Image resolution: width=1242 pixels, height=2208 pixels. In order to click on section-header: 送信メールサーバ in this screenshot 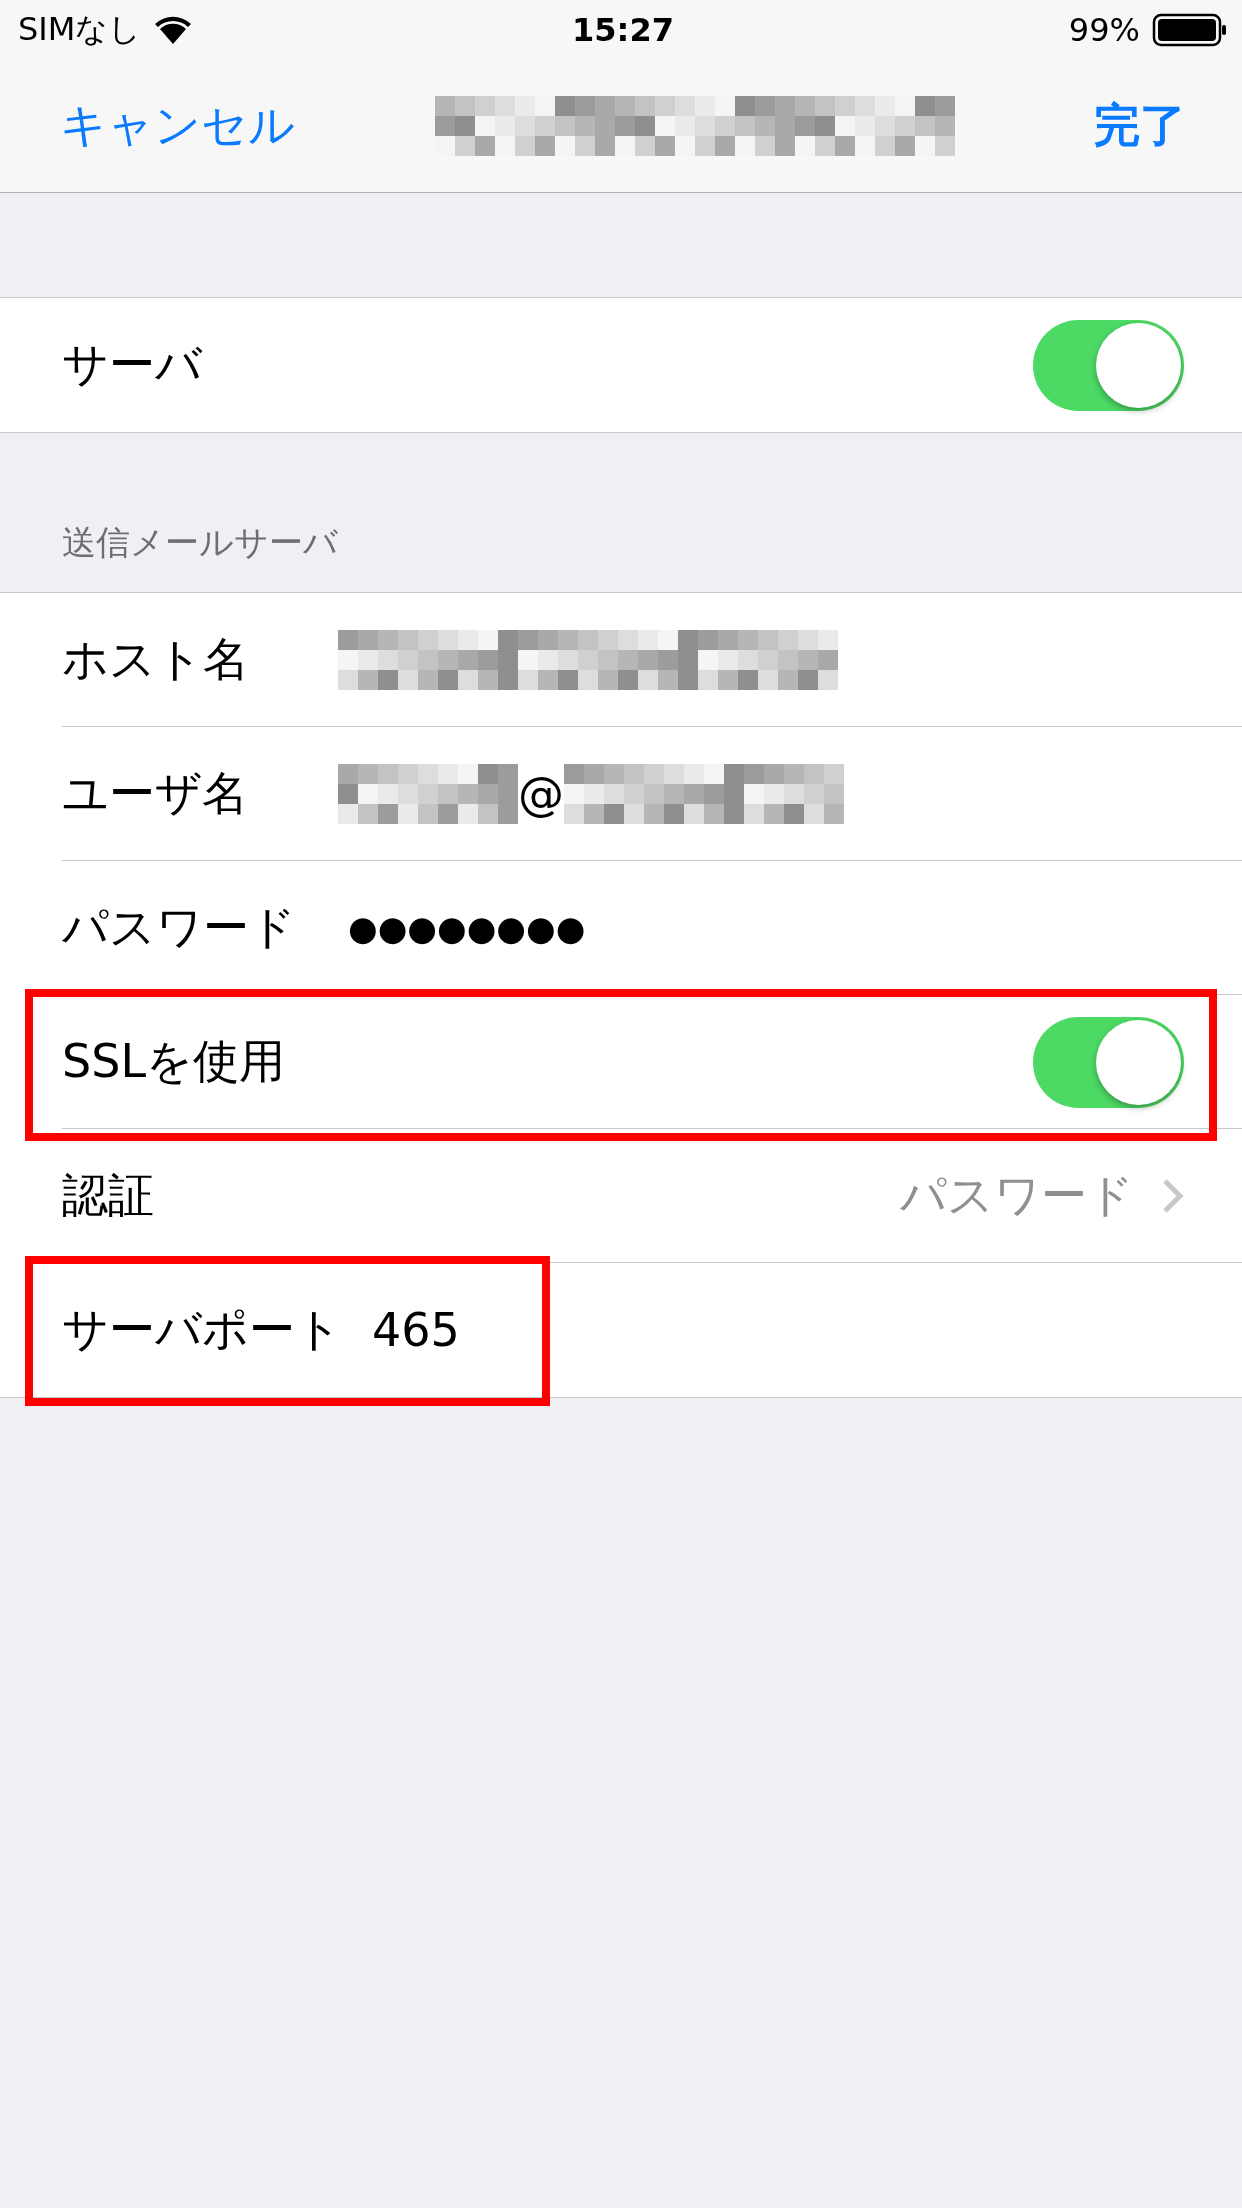, I will do `click(200, 542)`.